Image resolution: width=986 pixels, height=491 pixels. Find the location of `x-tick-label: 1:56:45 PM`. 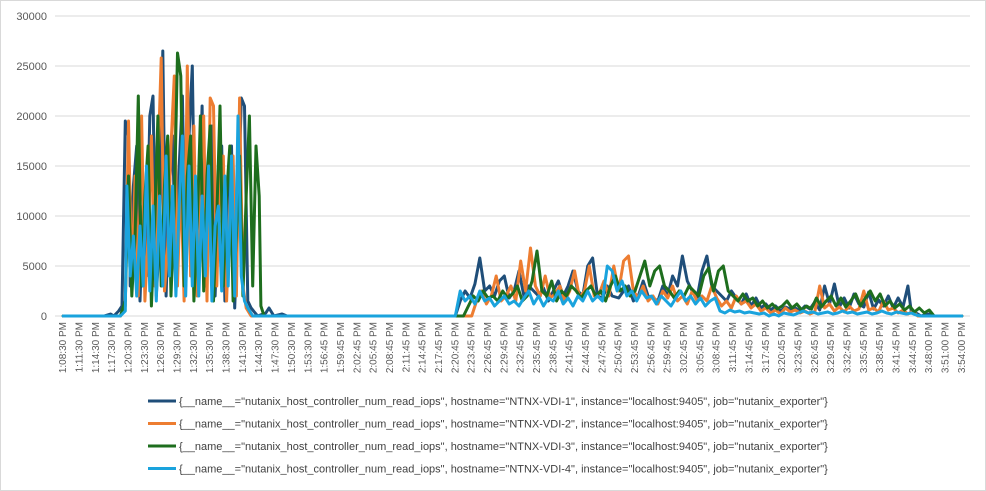

x-tick-label: 1:56:45 PM is located at coordinates (325, 347).